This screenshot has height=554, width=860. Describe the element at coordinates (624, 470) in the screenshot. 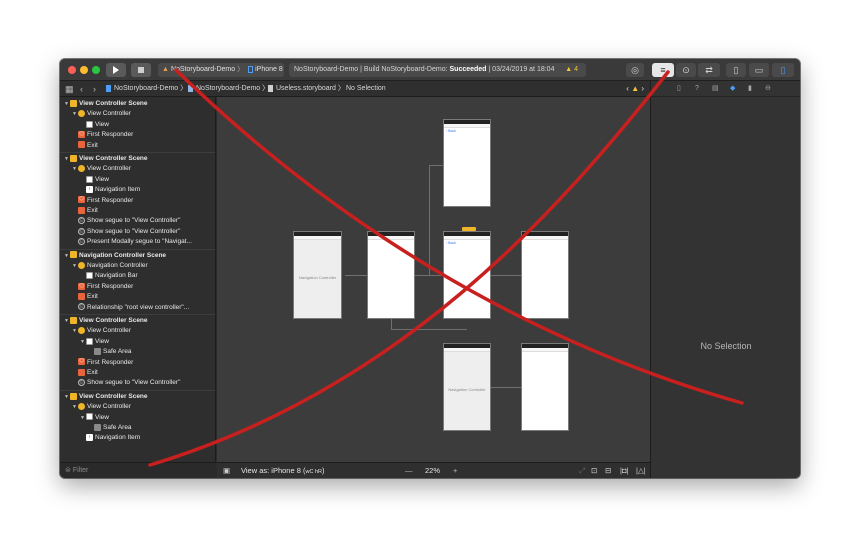

I see `pin-icon: |◘|` at that location.